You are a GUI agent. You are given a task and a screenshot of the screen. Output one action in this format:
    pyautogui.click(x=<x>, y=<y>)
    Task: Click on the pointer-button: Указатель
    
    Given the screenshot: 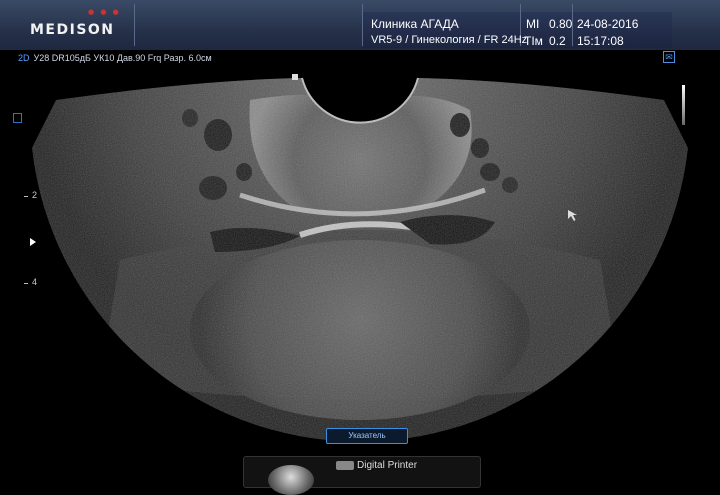 What is the action you would take?
    pyautogui.click(x=367, y=436)
    